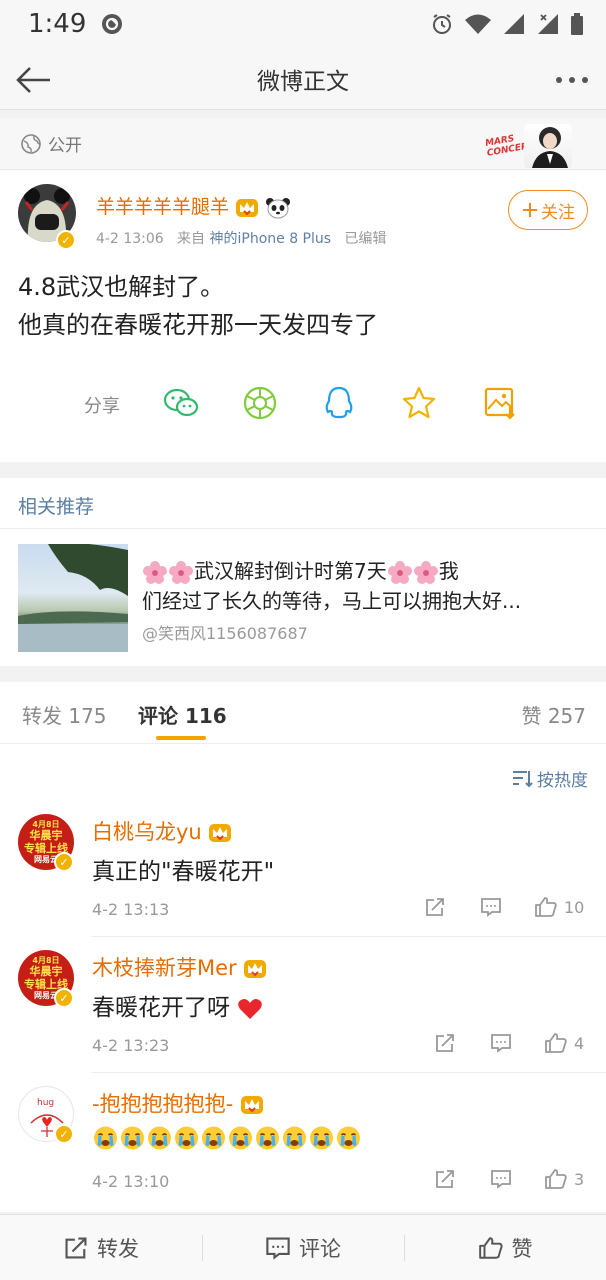  Describe the element at coordinates (448, 571) in the screenshot. I see `related-title-tail: 我` at that location.